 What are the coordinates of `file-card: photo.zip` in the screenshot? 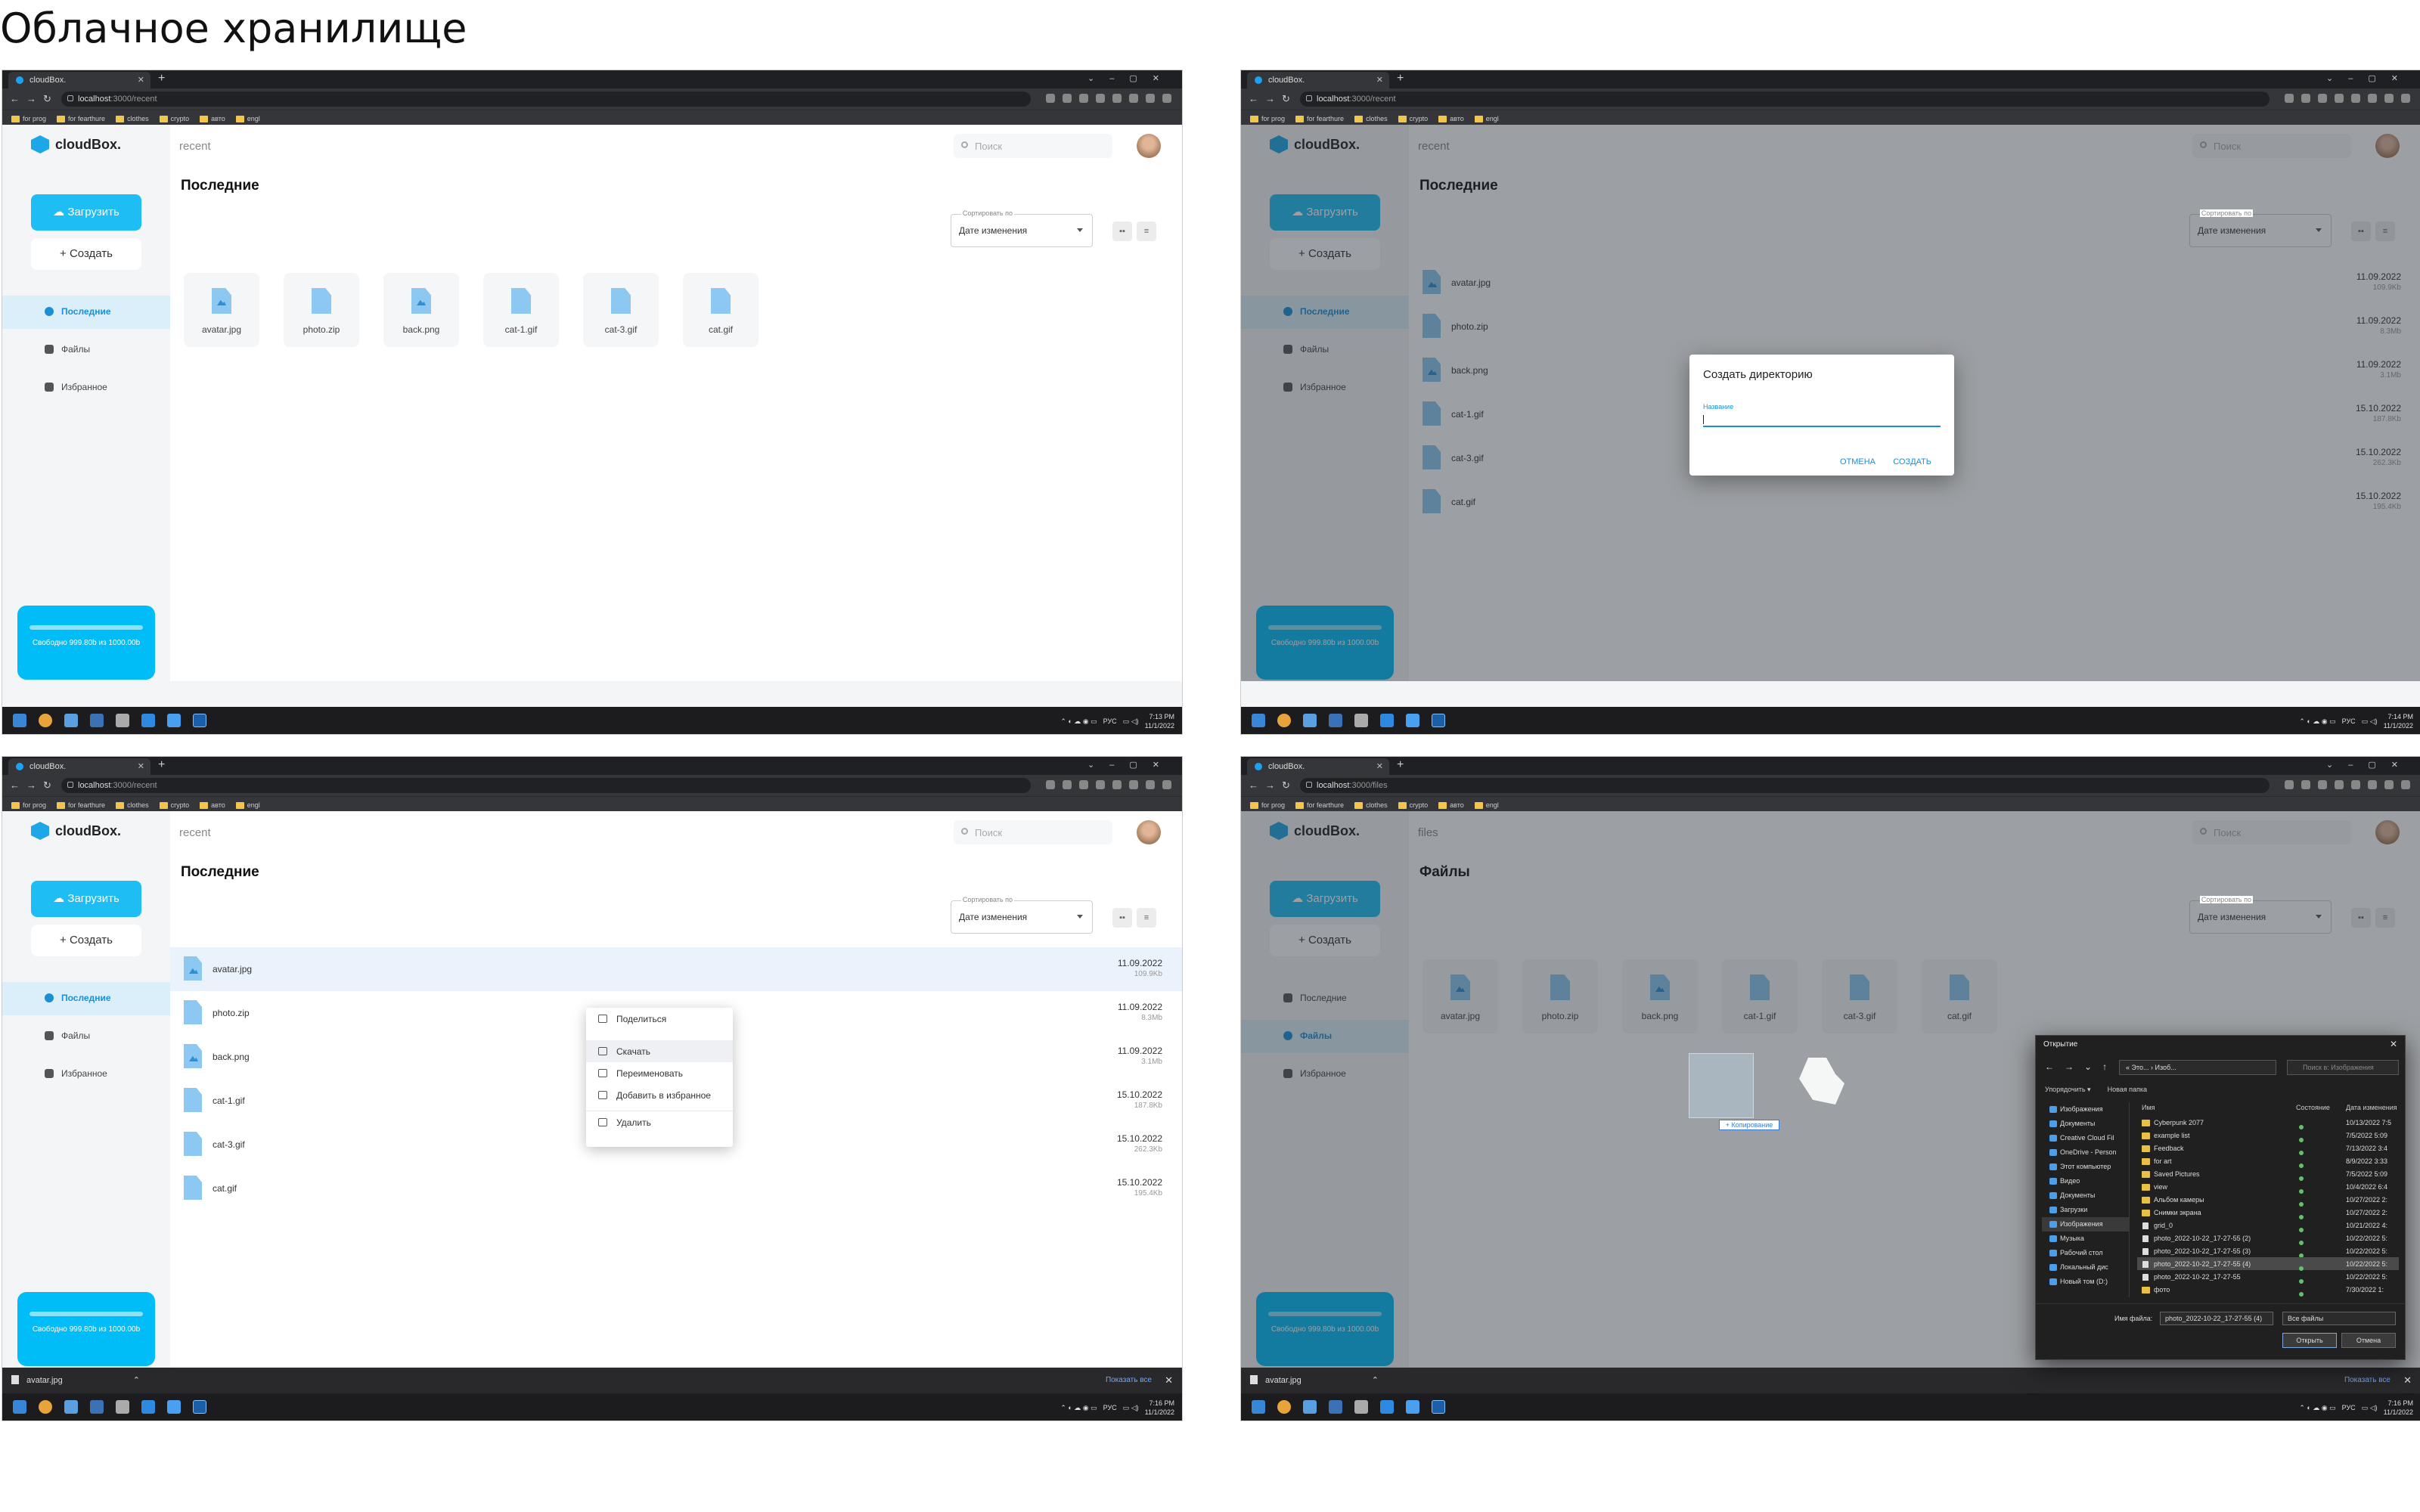 It's located at (321, 310).